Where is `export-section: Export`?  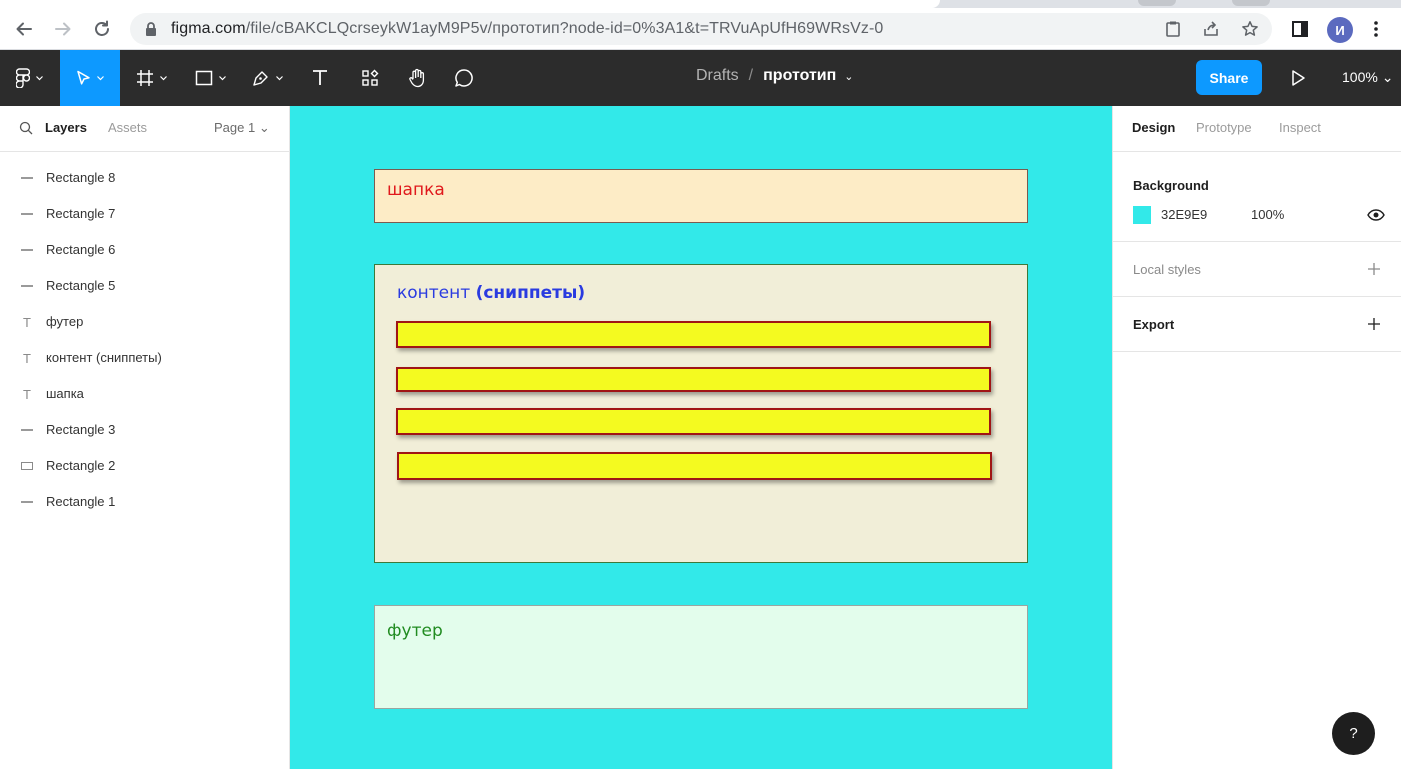
export-section: Export is located at coordinates (1257, 324).